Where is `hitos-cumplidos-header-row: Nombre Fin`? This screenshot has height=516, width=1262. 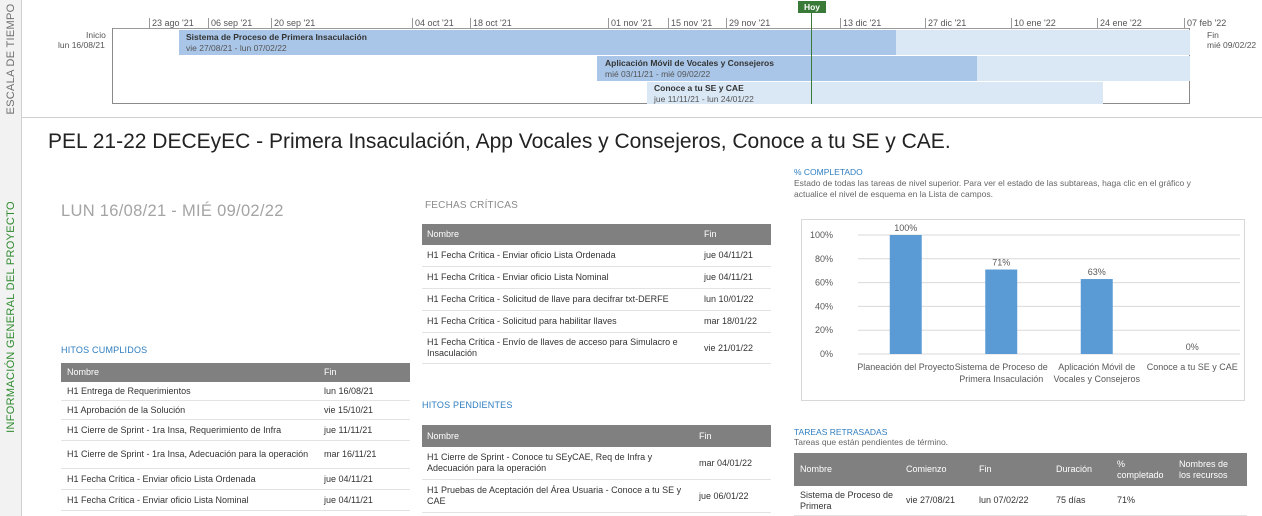 hitos-cumplidos-header-row: Nombre Fin is located at coordinates (235, 372).